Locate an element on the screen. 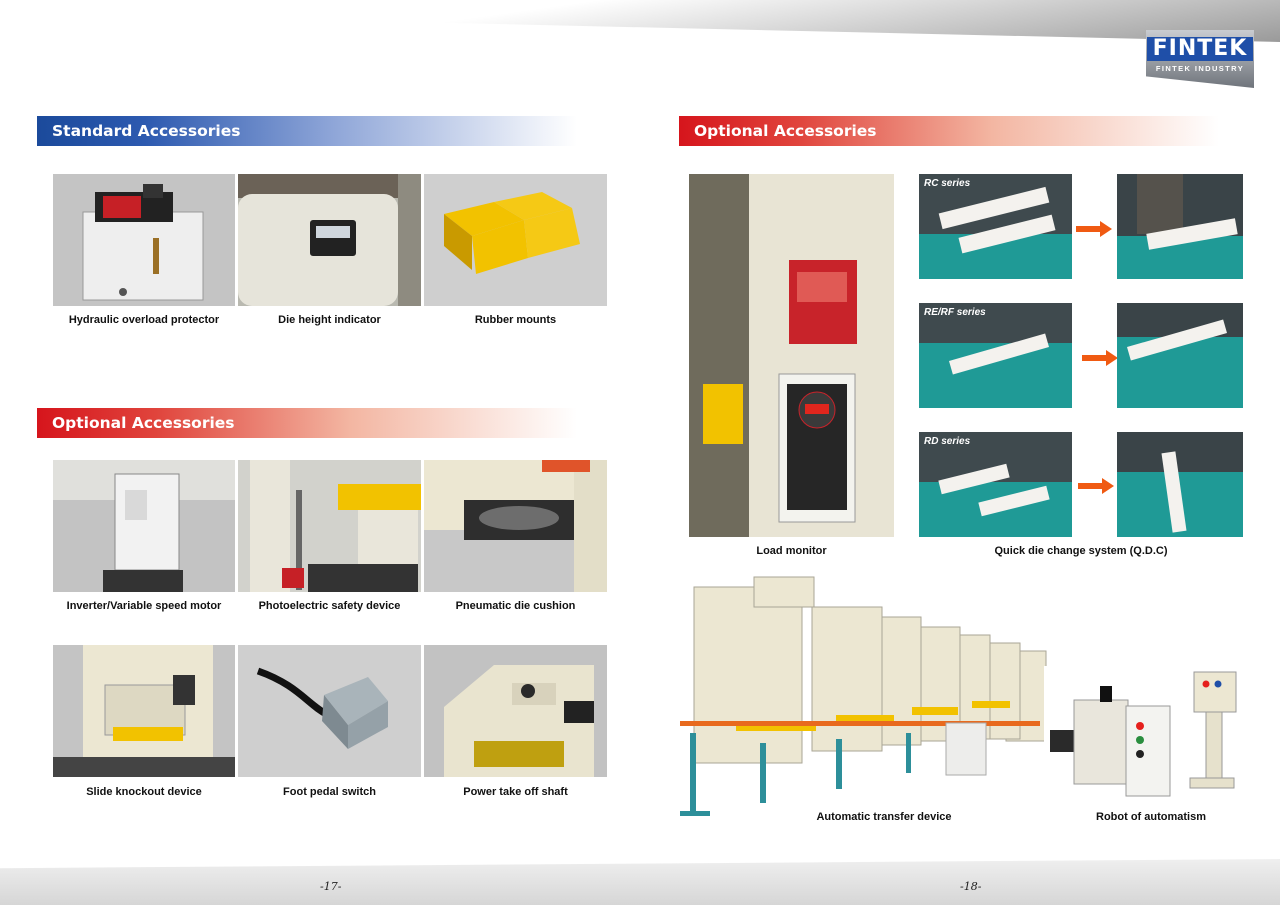 The width and height of the screenshot is (1280, 905). page-number-right: -18- is located at coordinates (971, 886).